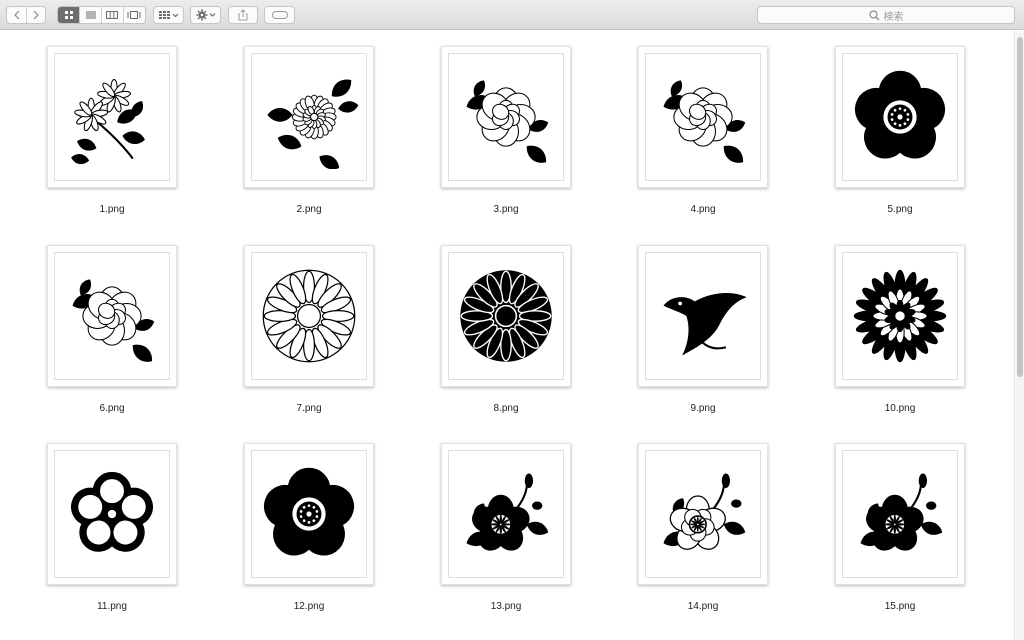 This screenshot has width=1024, height=640. What do you see at coordinates (893, 17) in the screenshot?
I see `search-placeholder: 検索` at bounding box center [893, 17].